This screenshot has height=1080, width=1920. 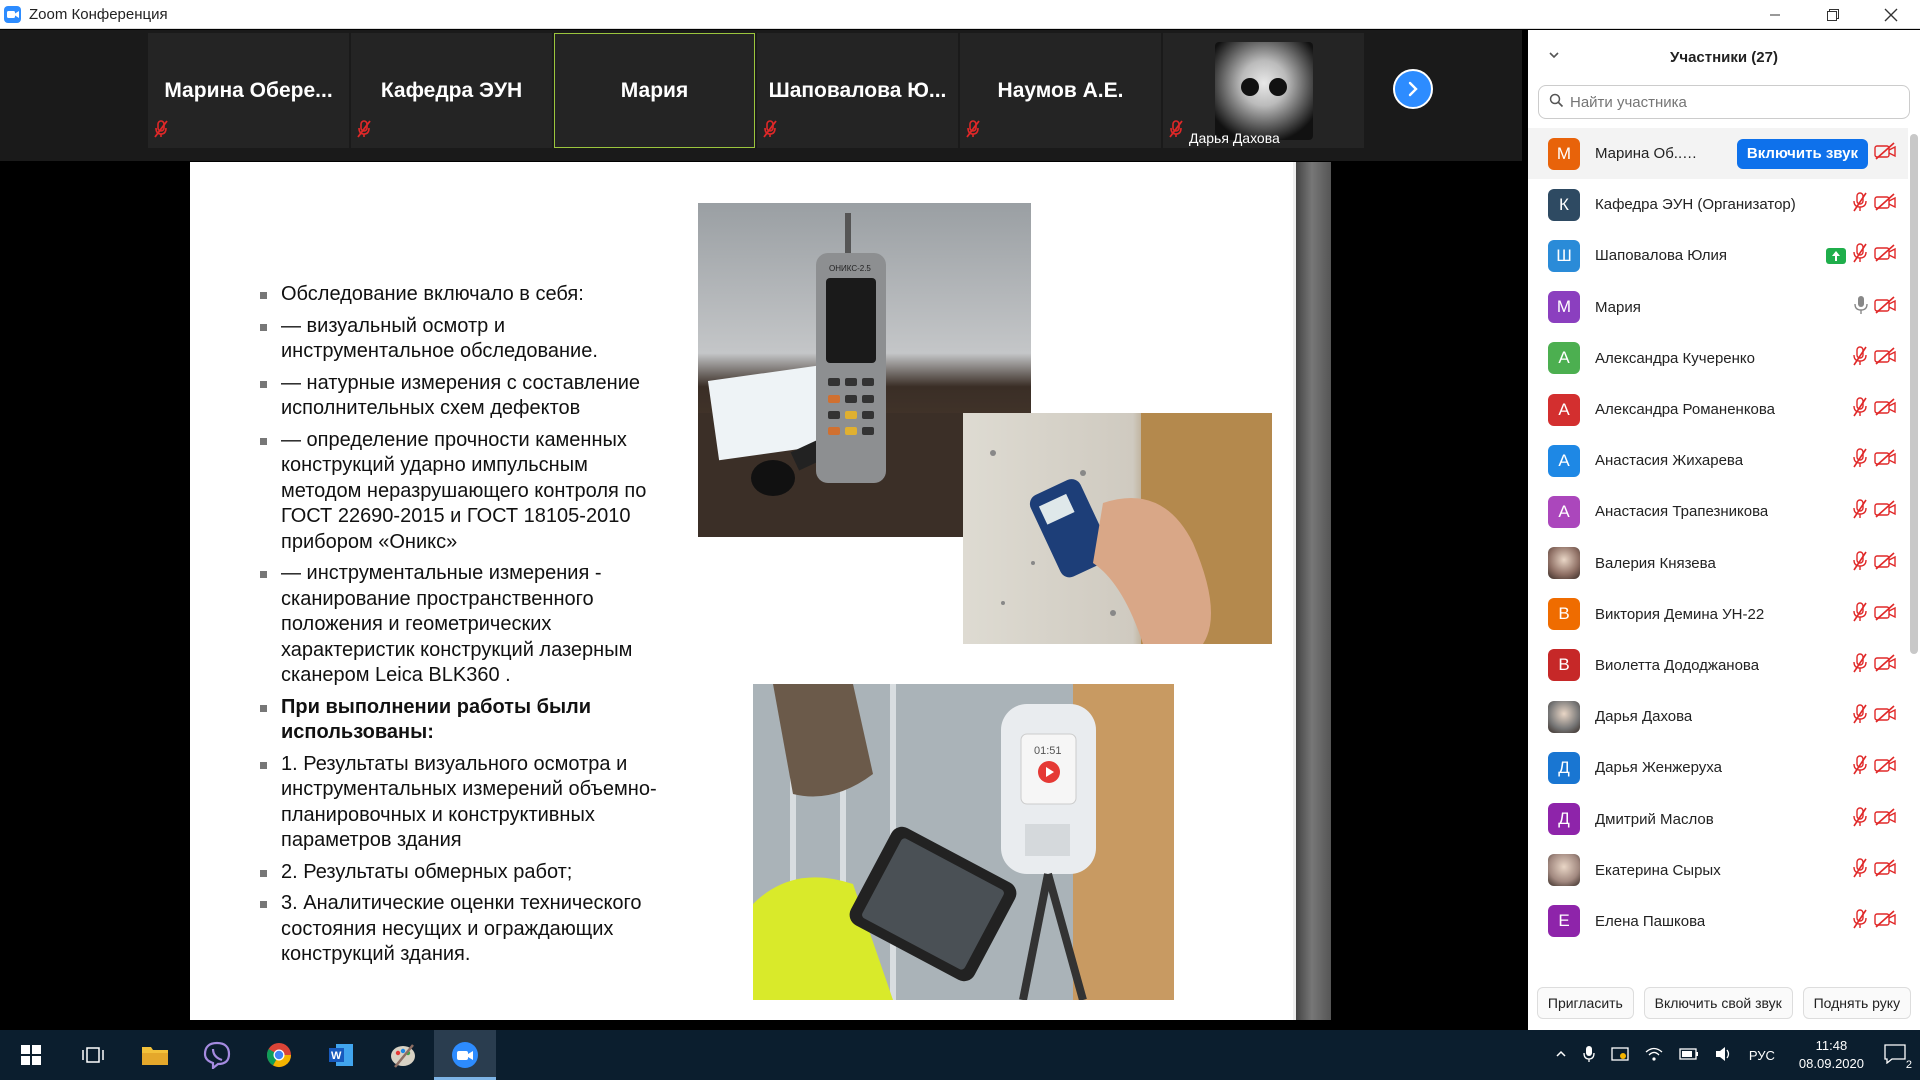 I want to click on chevron-right-icon, so click(x=1413, y=89).